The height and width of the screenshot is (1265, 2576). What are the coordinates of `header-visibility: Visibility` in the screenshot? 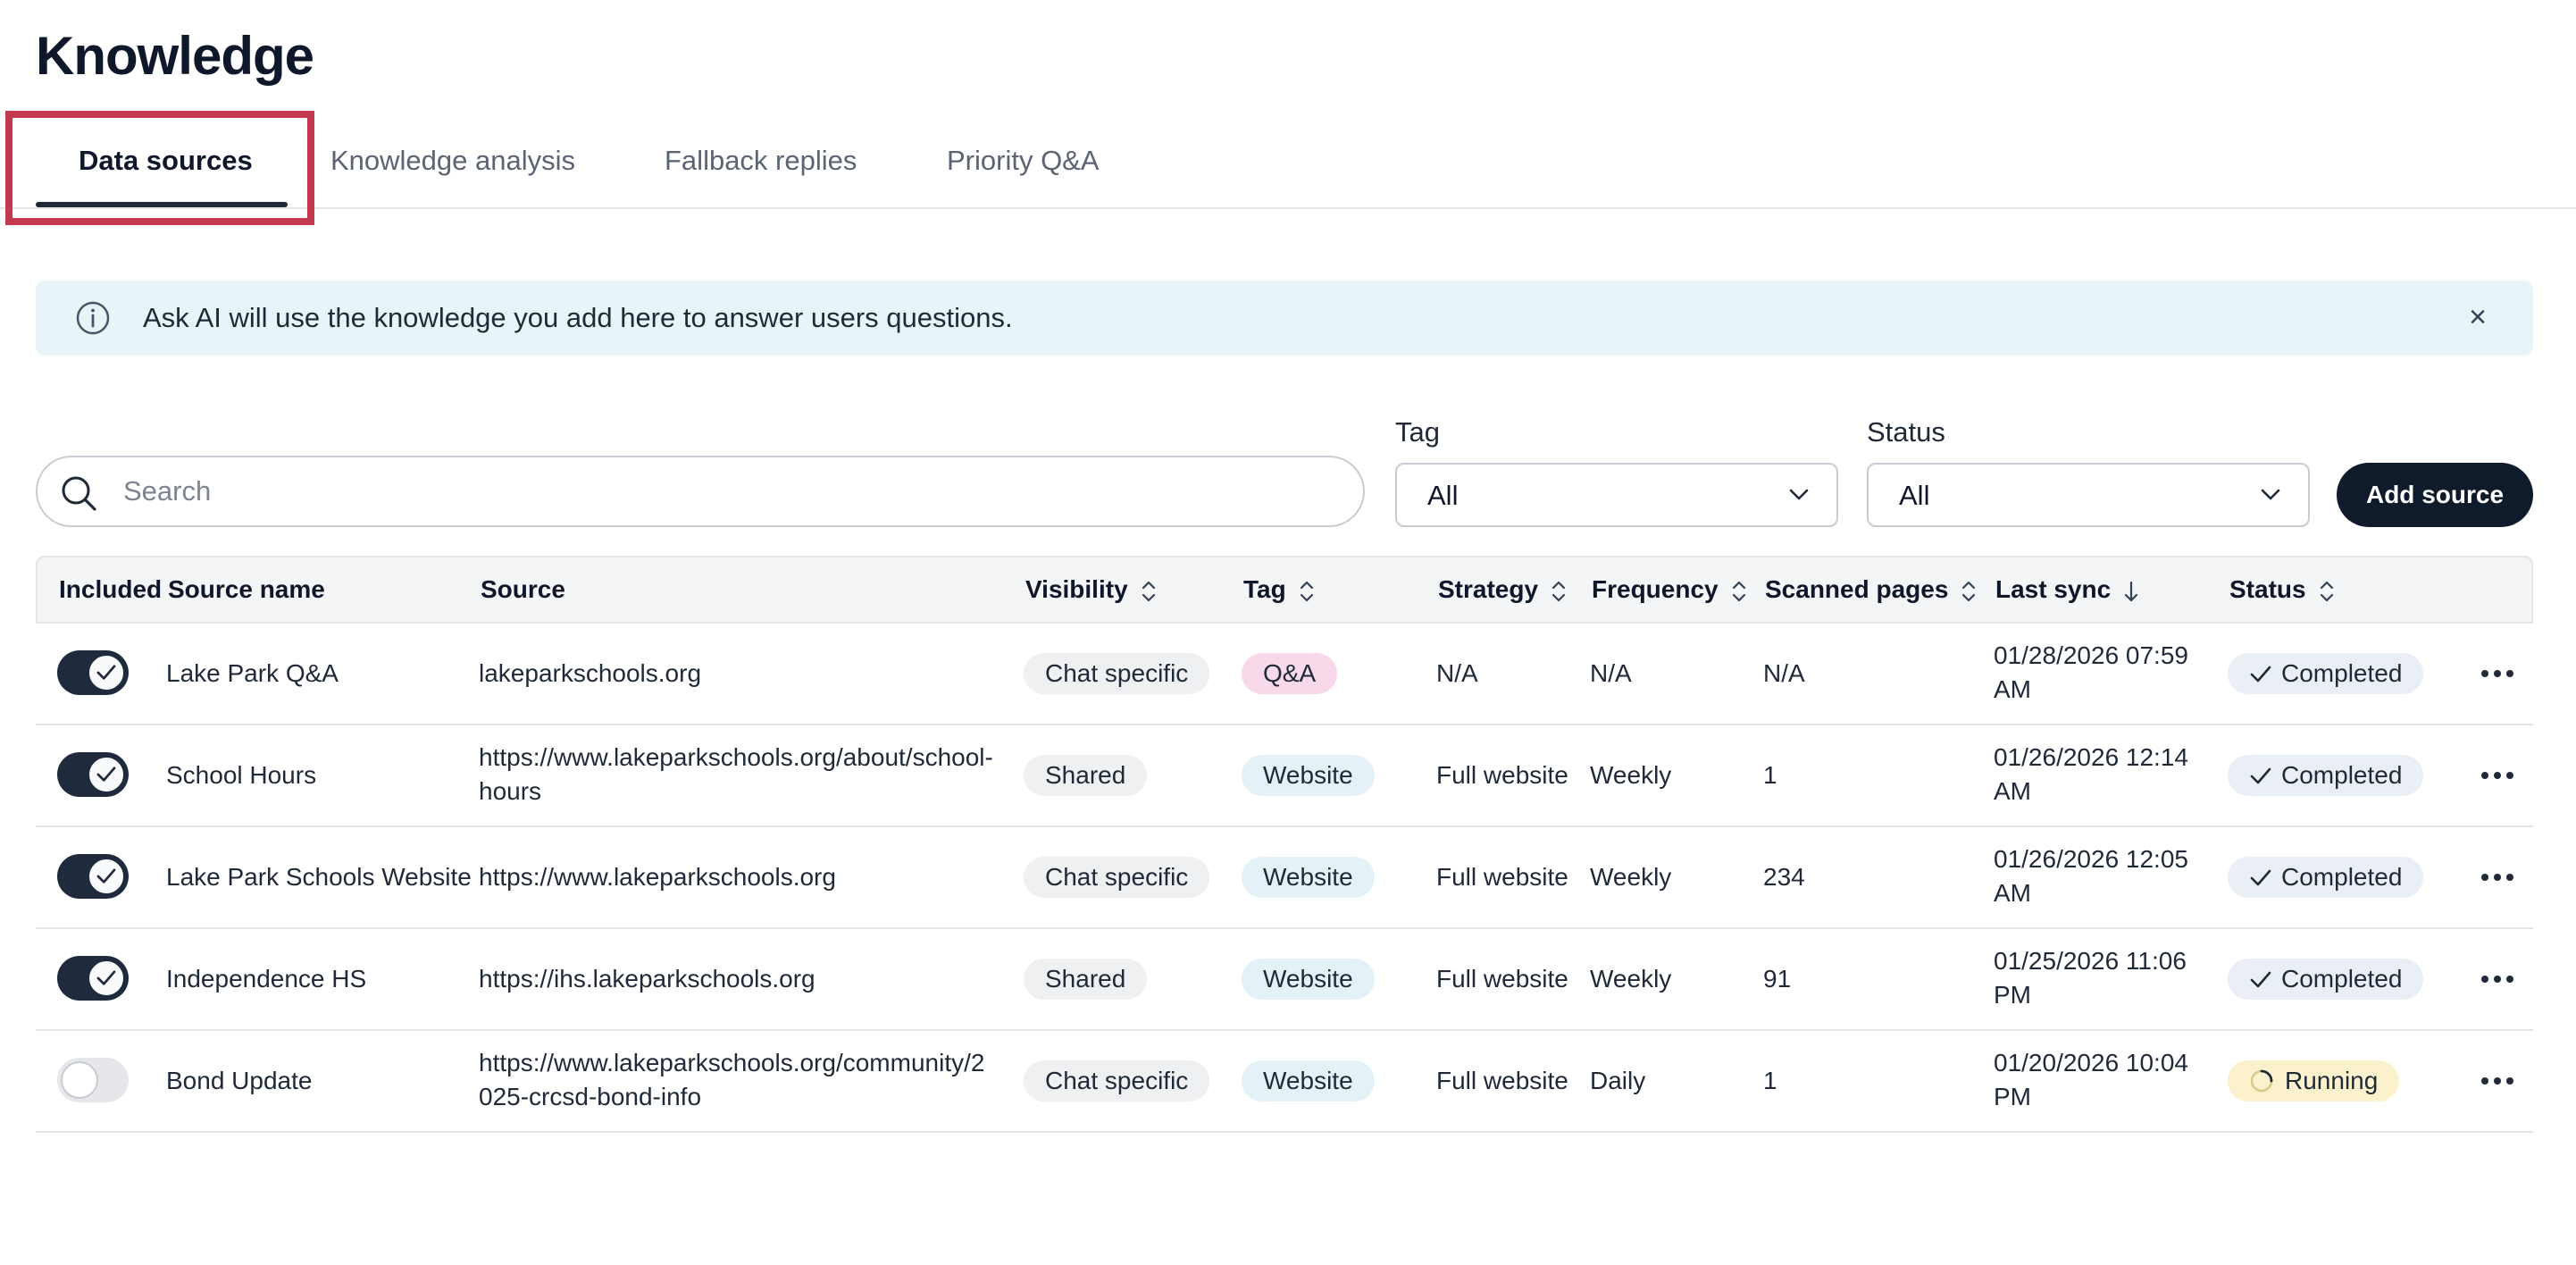 It's located at (1091, 589).